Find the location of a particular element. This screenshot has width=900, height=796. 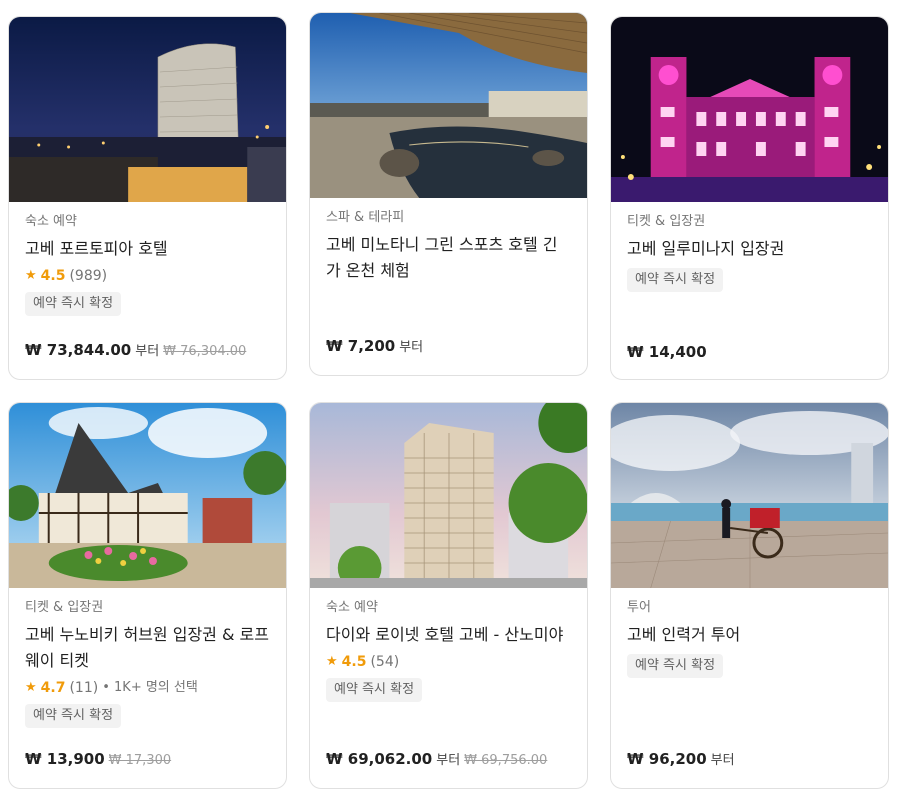

card-category: 스파 & 테라피 is located at coordinates (365, 217).